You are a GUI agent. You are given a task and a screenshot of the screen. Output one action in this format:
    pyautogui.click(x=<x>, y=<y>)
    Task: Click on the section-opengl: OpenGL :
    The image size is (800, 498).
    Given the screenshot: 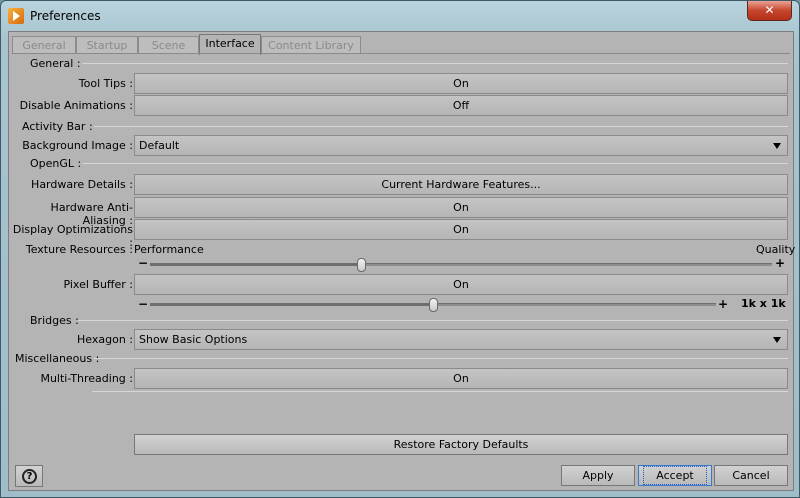 What is the action you would take?
    pyautogui.click(x=56, y=163)
    